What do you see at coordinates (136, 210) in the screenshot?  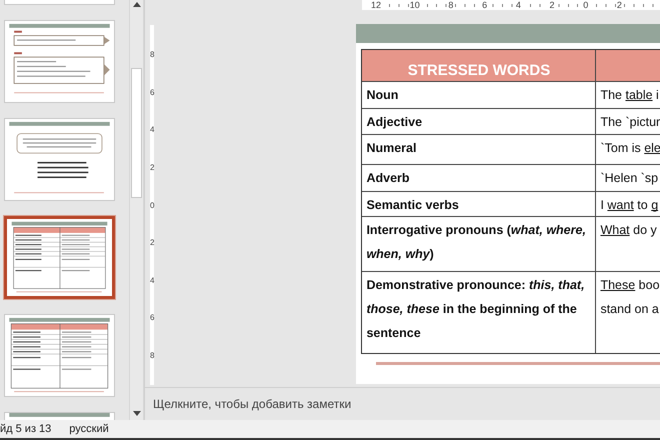 I see `scrollbar` at bounding box center [136, 210].